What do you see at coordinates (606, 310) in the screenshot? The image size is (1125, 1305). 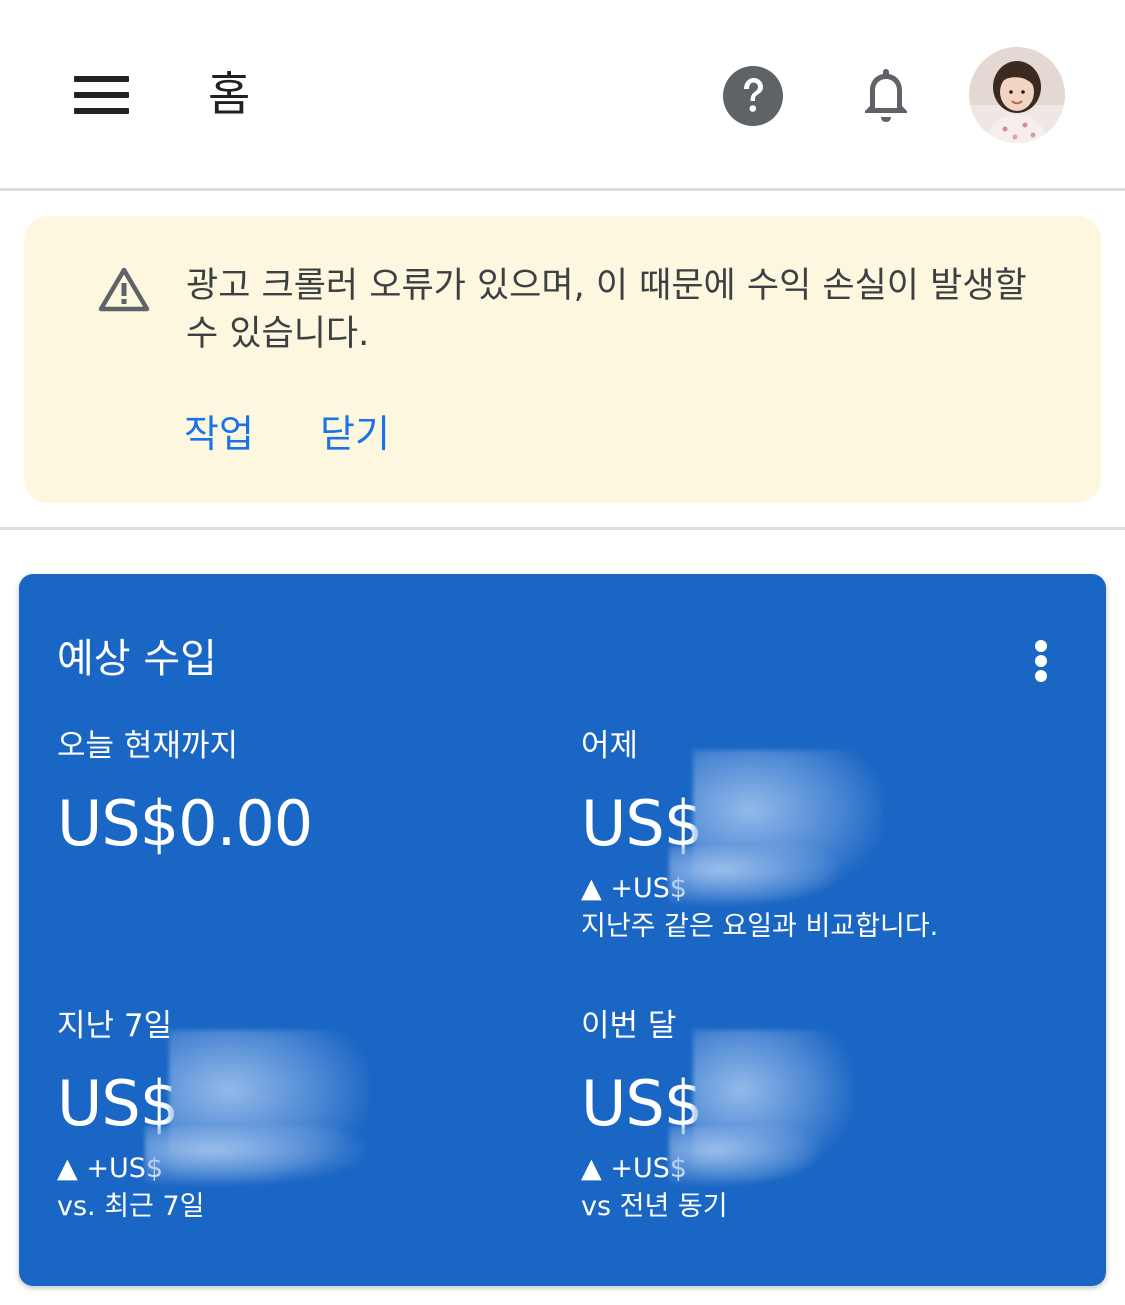 I see `banner-message: 광고 크롤러 오류가 있으며, 이 때문에 수익 손실이 발생할 수 있습니다.` at bounding box center [606, 310].